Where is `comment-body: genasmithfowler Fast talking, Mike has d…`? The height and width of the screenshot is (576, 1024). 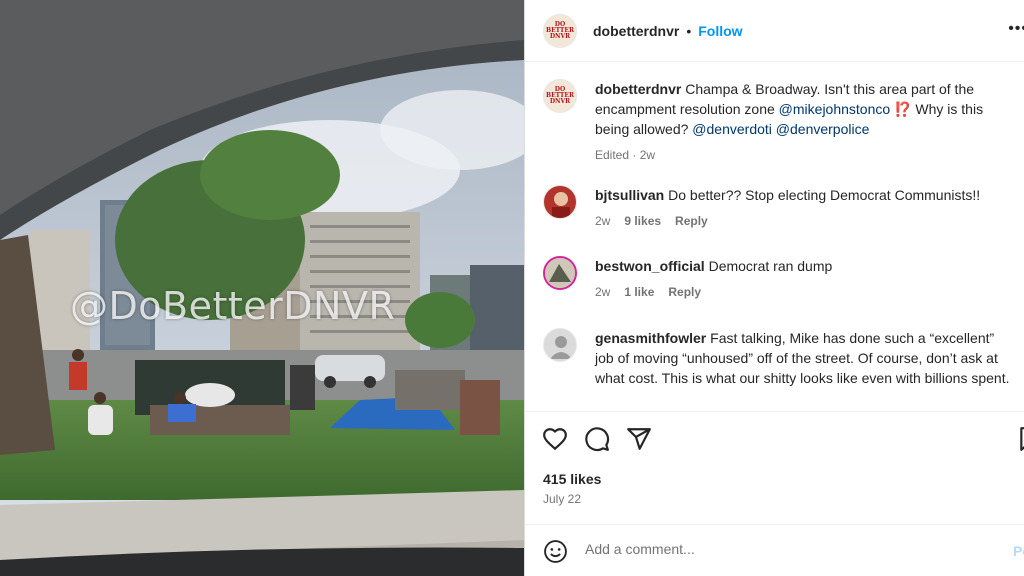
comment-body: genasmithfowler Fast talking, Mike has d… is located at coordinates (804, 358).